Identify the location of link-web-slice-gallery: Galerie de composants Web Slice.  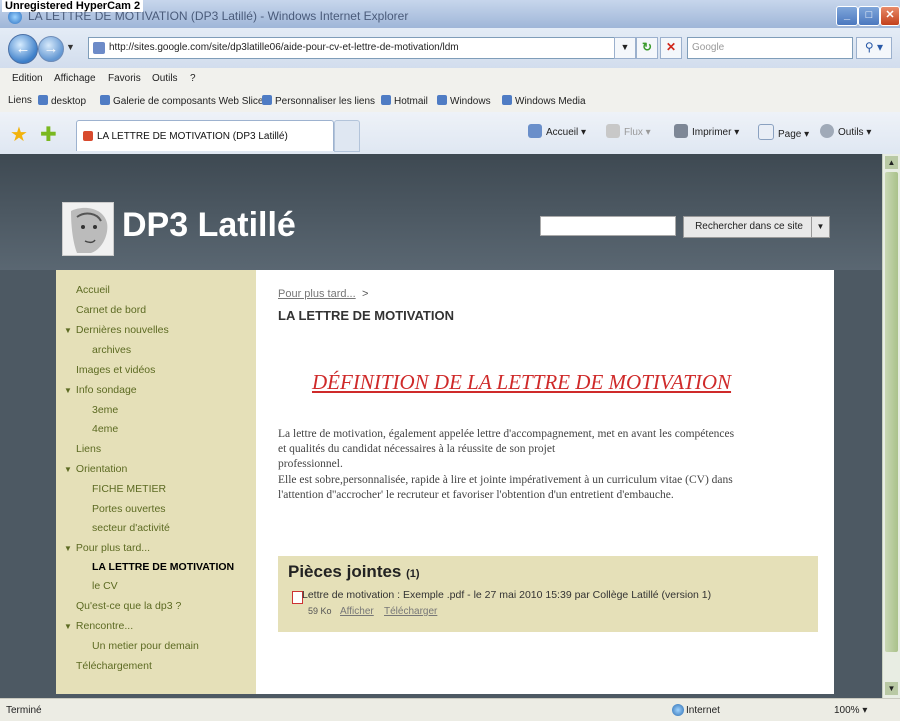
(181, 101).